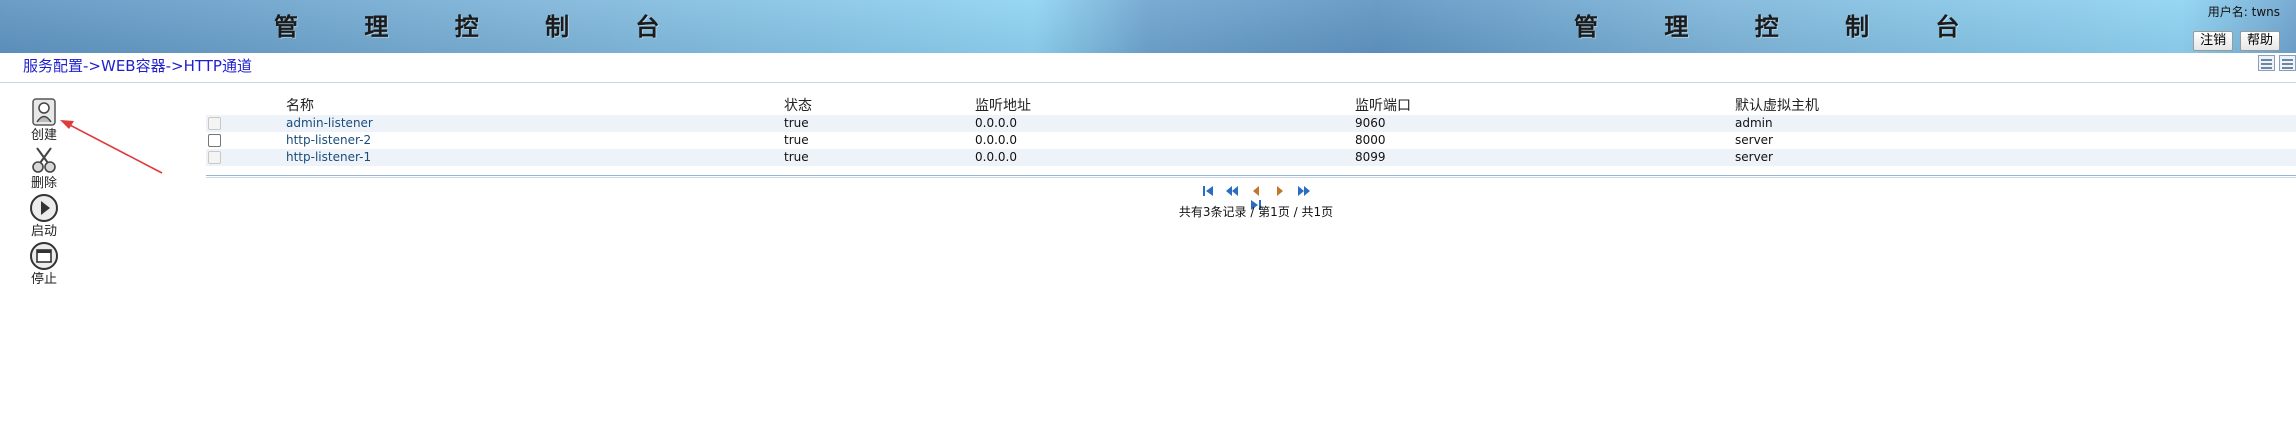  I want to click on expand-view-icon, so click(2266, 63).